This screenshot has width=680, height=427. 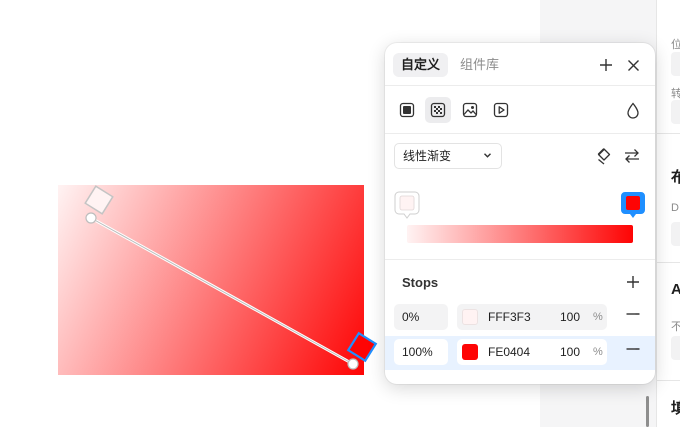 What do you see at coordinates (427, 156) in the screenshot?
I see `gradient-type-value: 线性渐变` at bounding box center [427, 156].